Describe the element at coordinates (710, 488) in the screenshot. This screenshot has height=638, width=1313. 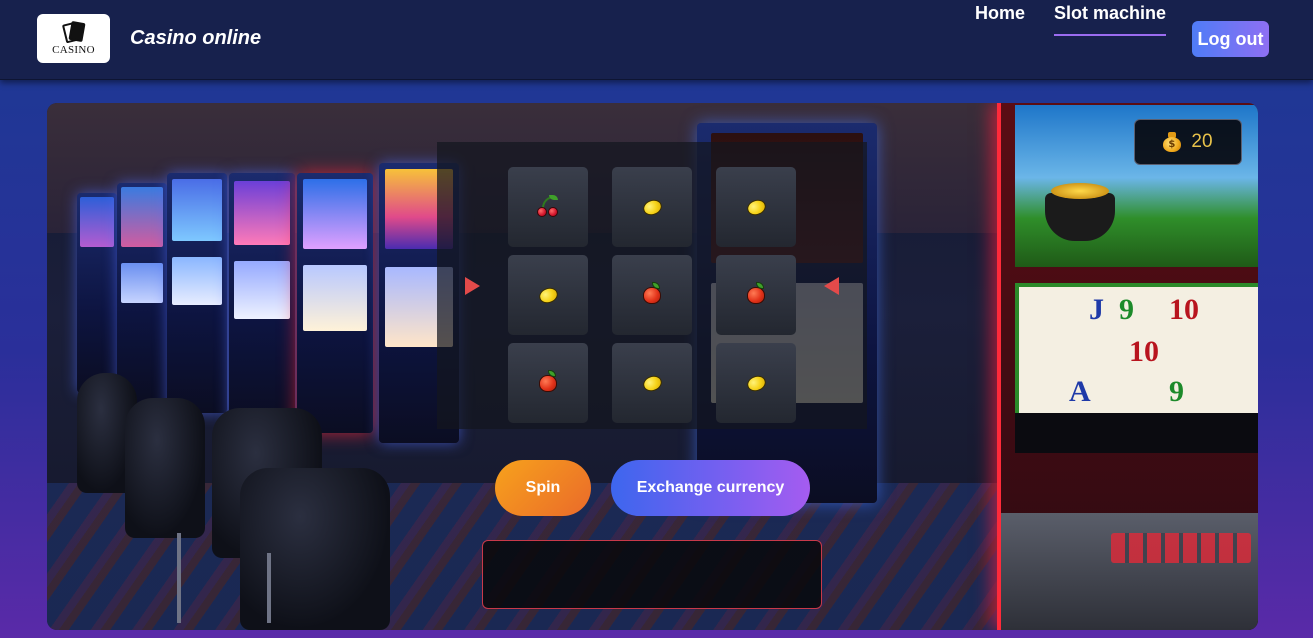
I see `exchange-currency-button: Exchange currency` at that location.